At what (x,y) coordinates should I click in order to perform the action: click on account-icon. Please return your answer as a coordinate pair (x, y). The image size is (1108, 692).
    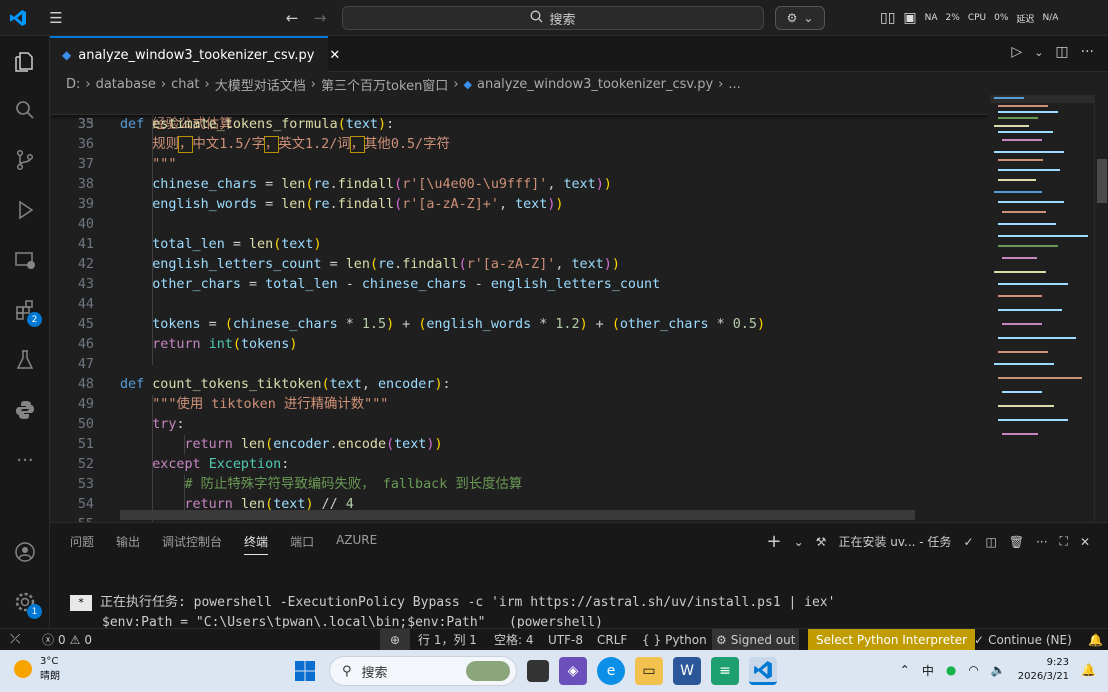
    Looking at the image, I should click on (25, 552).